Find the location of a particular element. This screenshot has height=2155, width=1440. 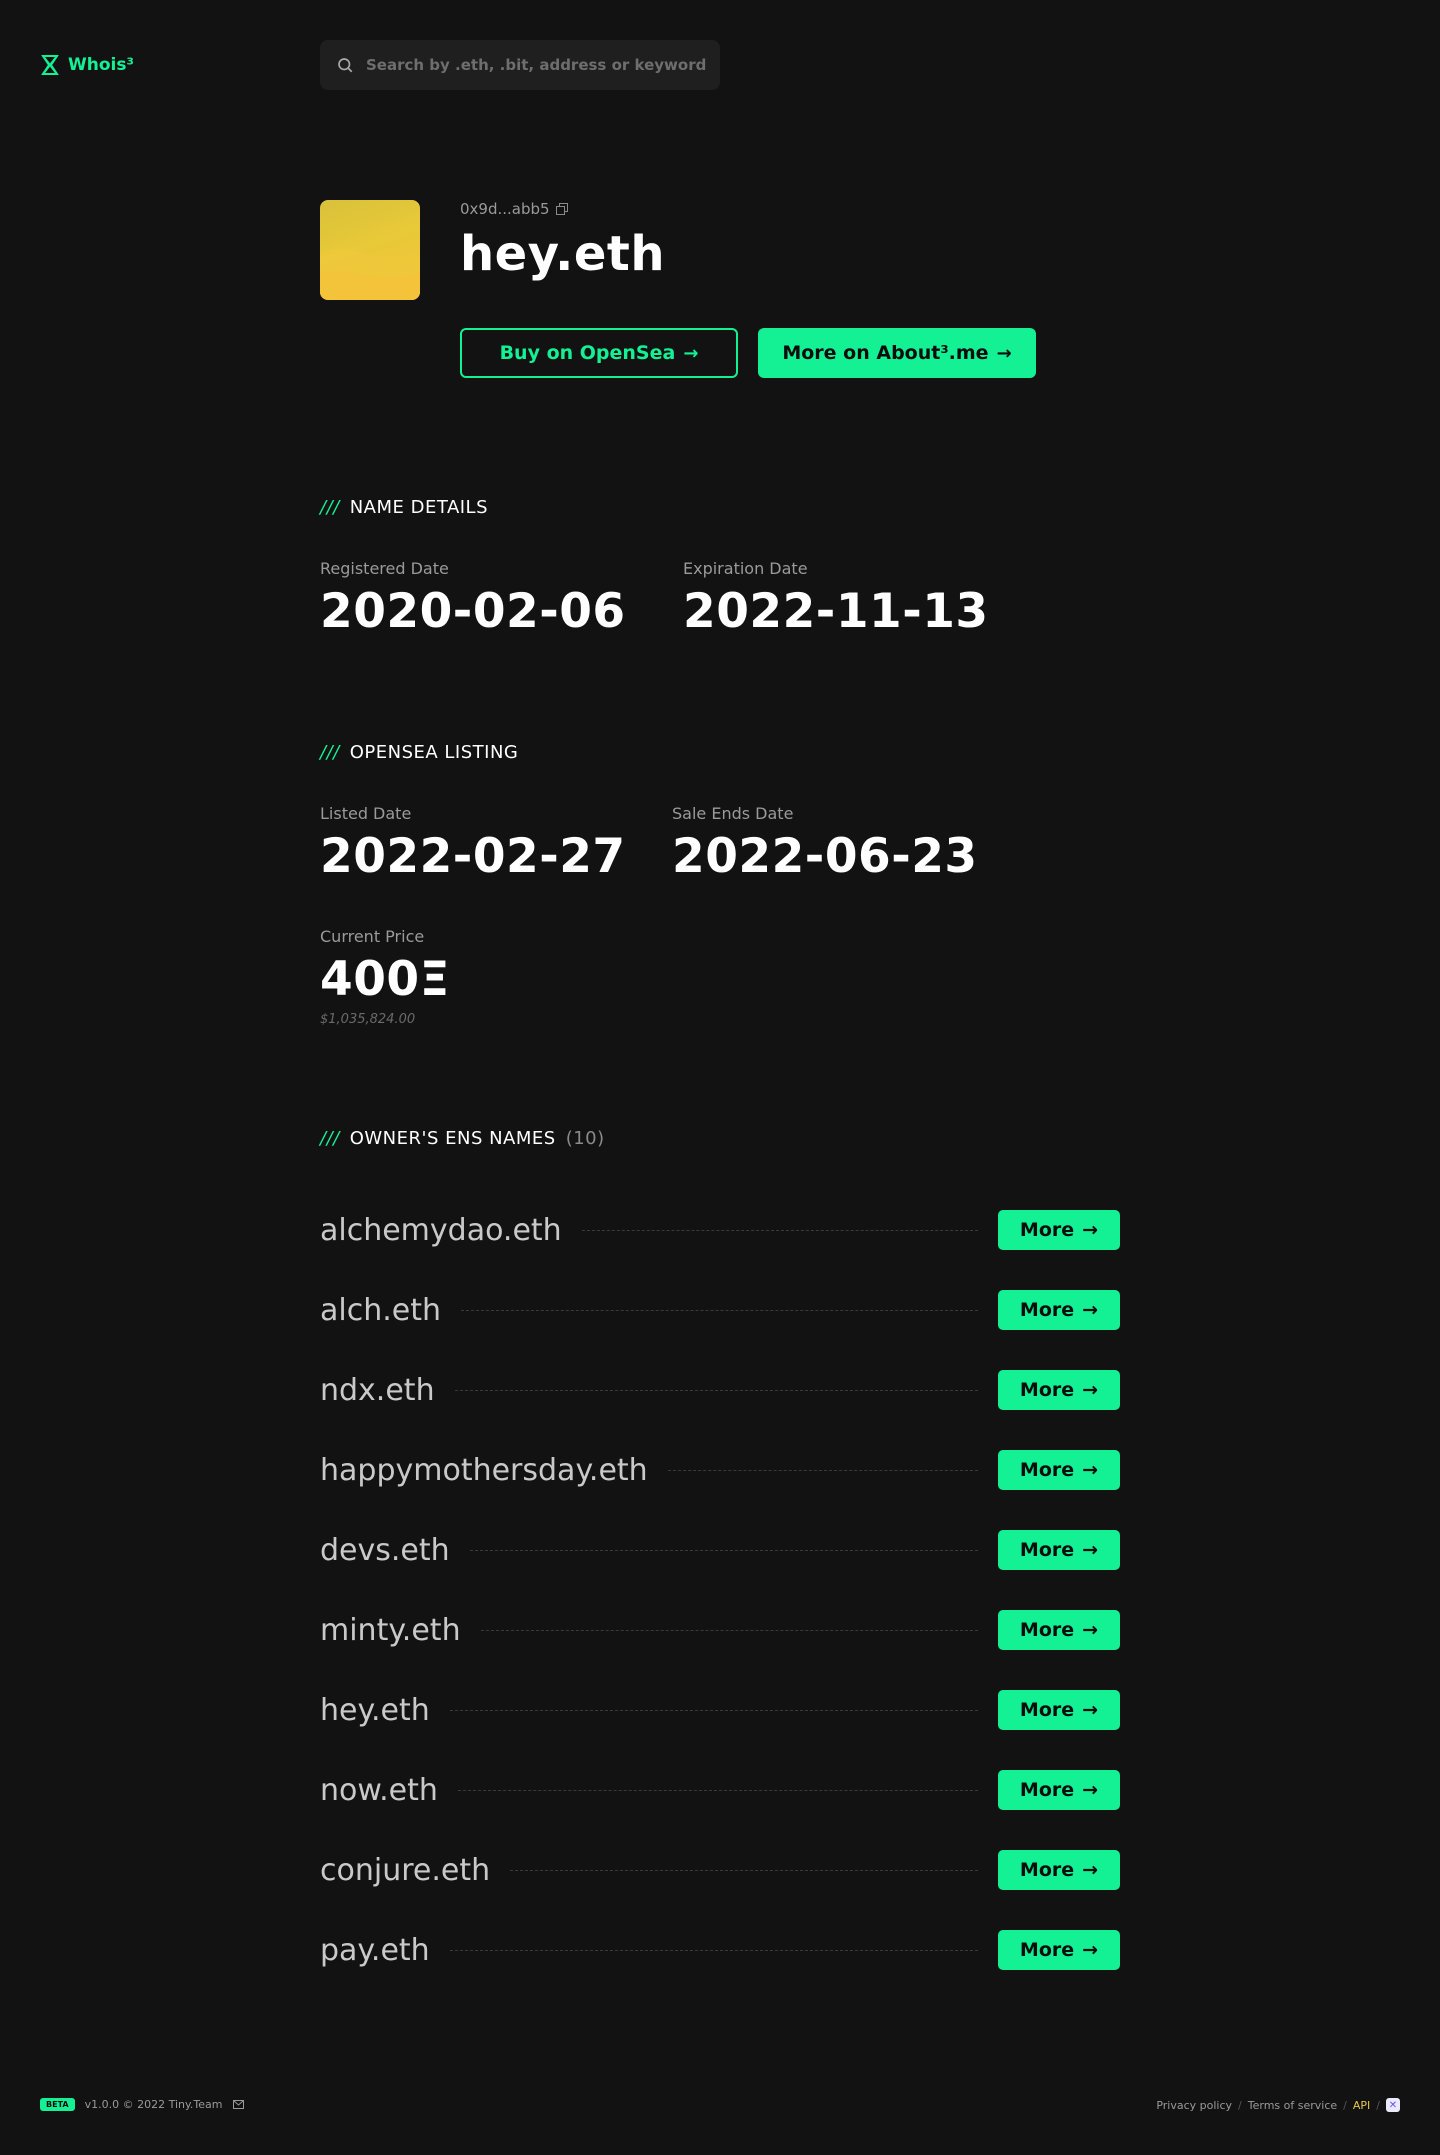

ens-name: alch.eth is located at coordinates (380, 1310).